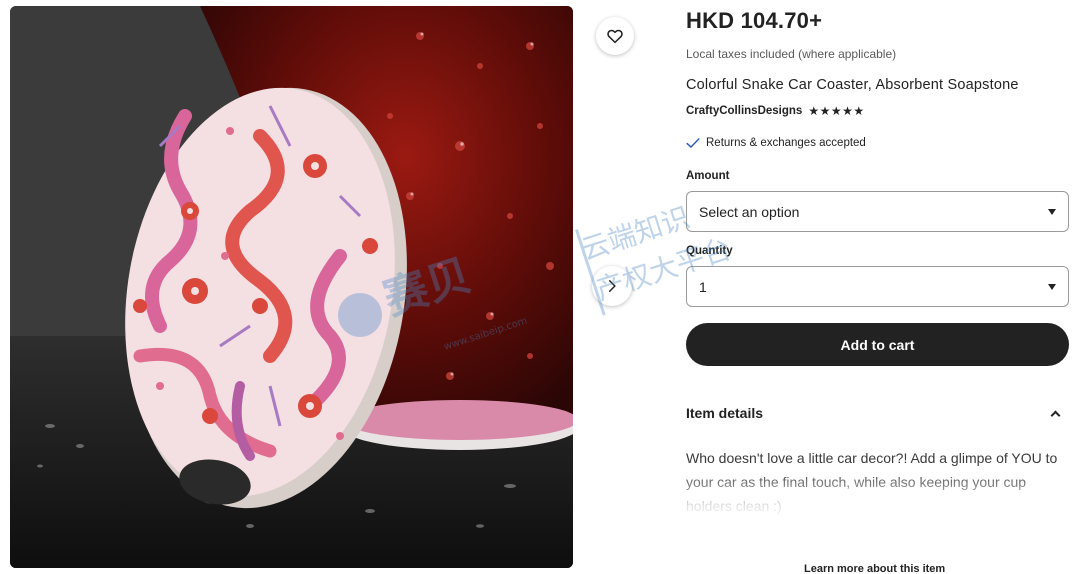  I want to click on tax-note: Local taxes included (where applicable), so click(791, 54).